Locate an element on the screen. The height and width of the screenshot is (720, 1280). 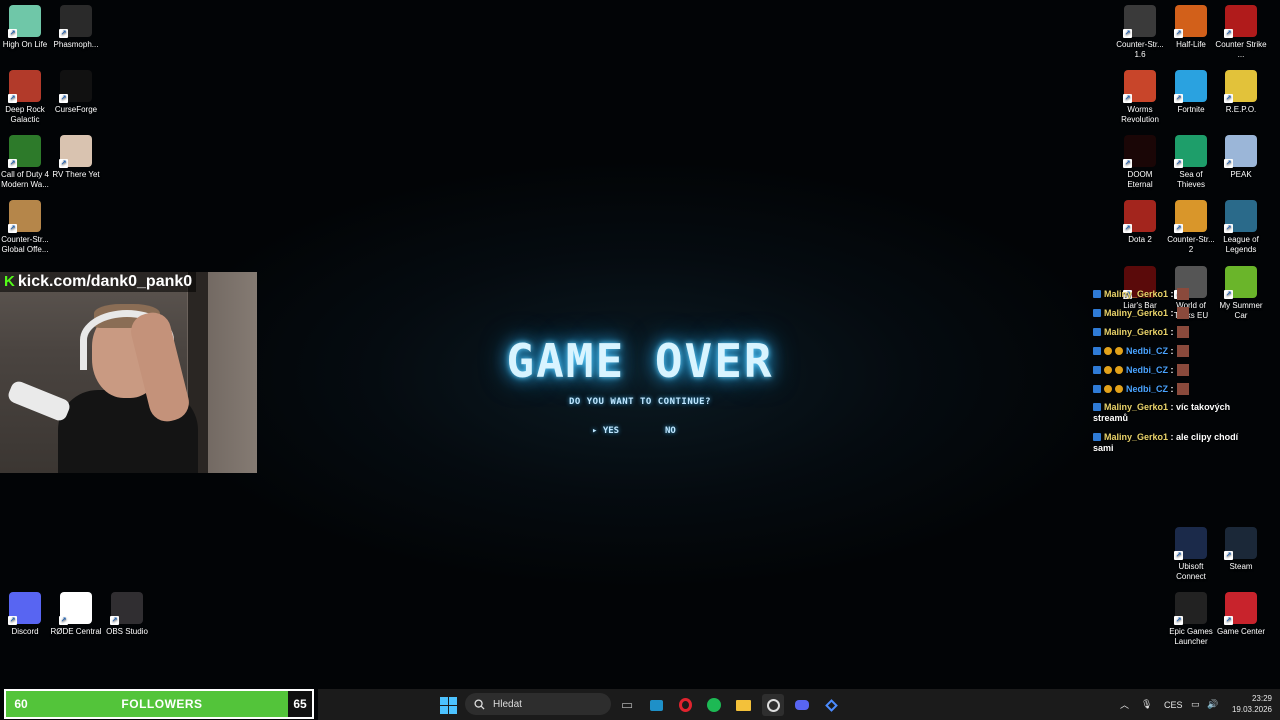
desktop-shortcut: ↗ Sea of Thieves is located at coordinates (1191, 162).